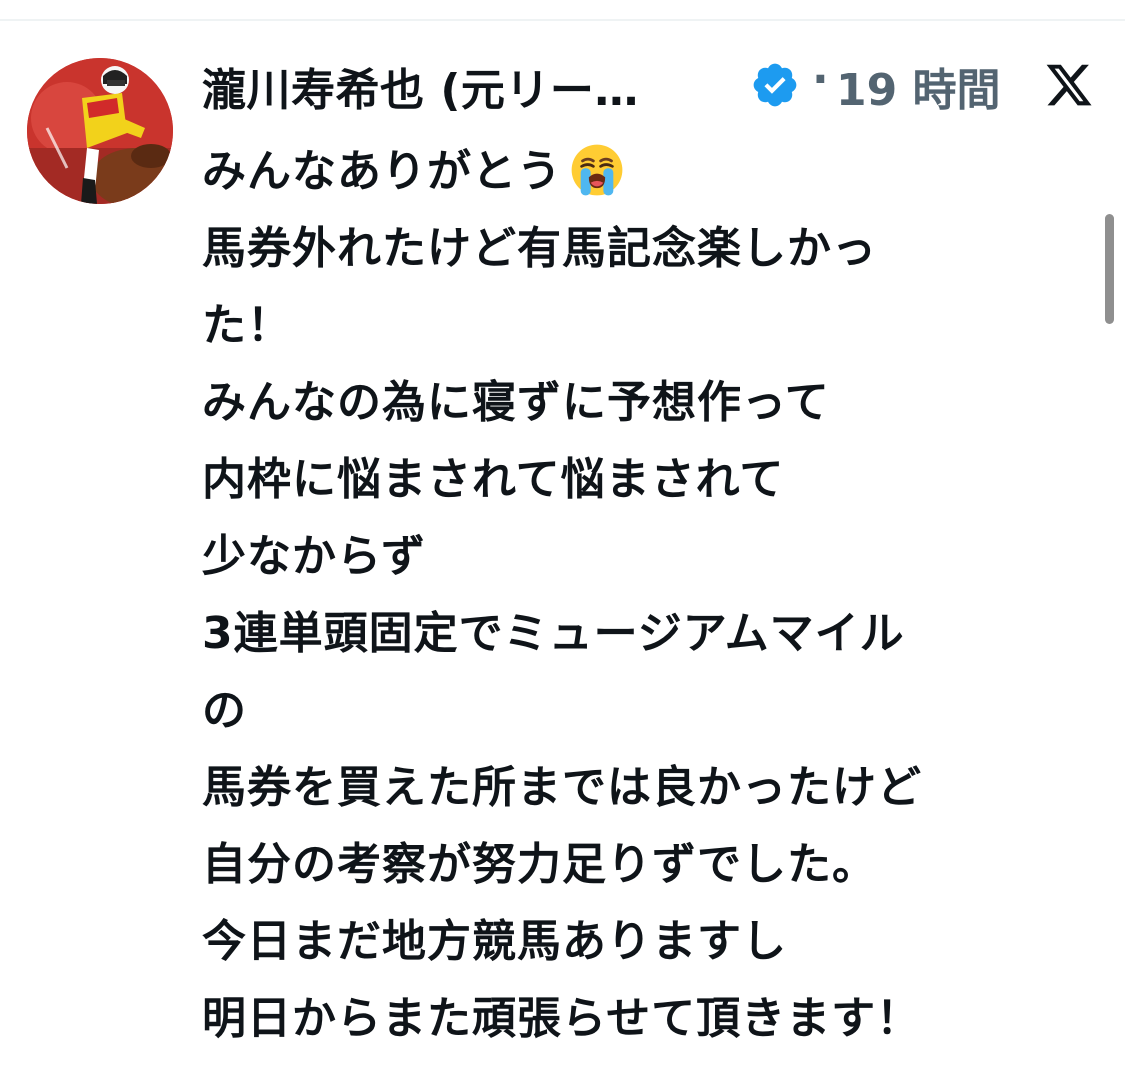 This screenshot has height=1083, width=1125. I want to click on jockey-avatar-icon, so click(100, 131).